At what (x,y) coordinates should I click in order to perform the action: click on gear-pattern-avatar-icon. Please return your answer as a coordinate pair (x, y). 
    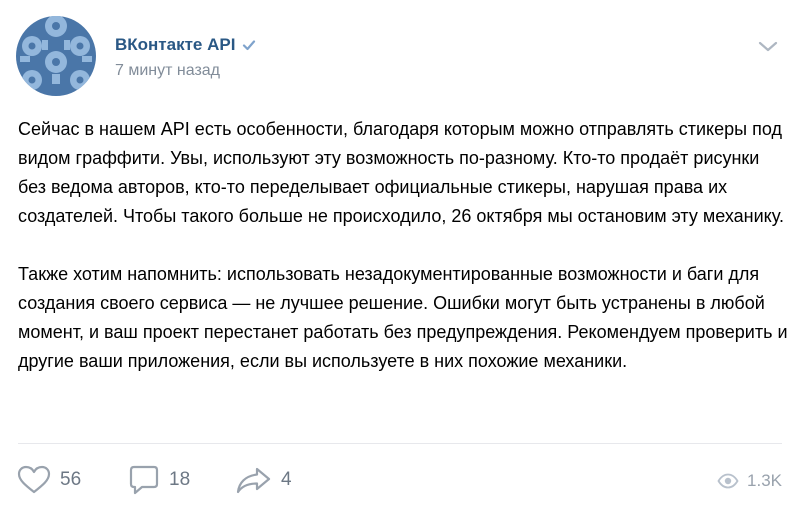
    Looking at the image, I should click on (56, 56).